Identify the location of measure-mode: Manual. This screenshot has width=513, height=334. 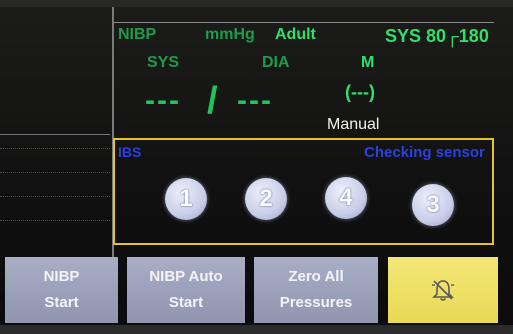
(353, 124).